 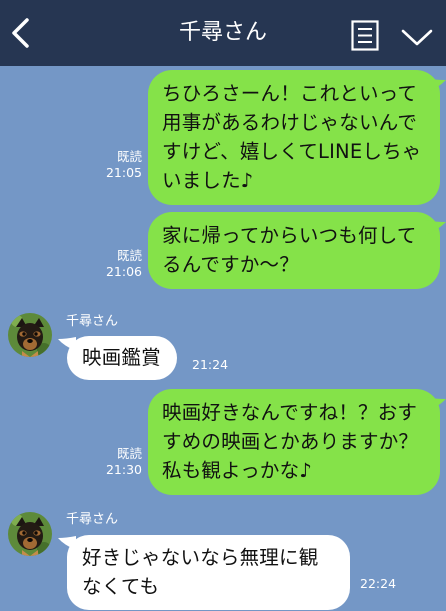 What do you see at coordinates (365, 35) in the screenshot?
I see `menu-list-icon` at bounding box center [365, 35].